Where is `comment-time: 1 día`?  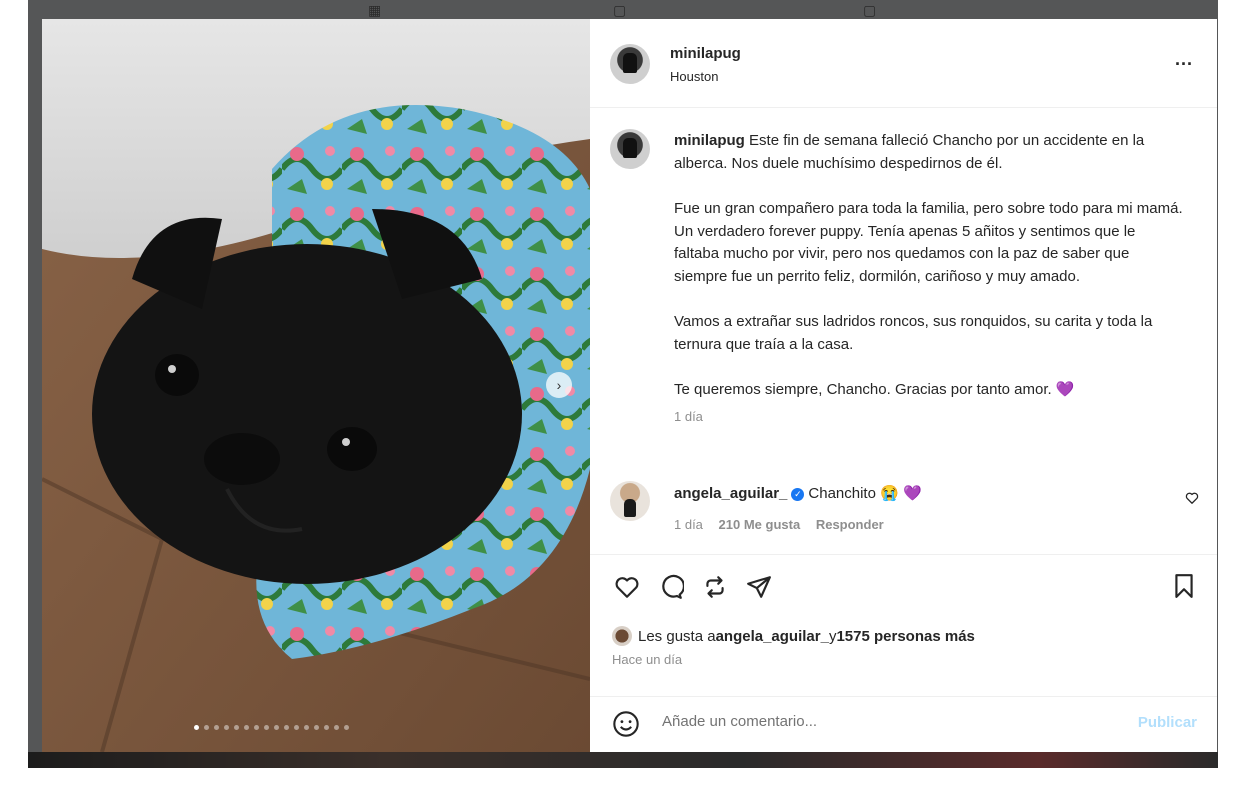 comment-time: 1 día is located at coordinates (688, 524).